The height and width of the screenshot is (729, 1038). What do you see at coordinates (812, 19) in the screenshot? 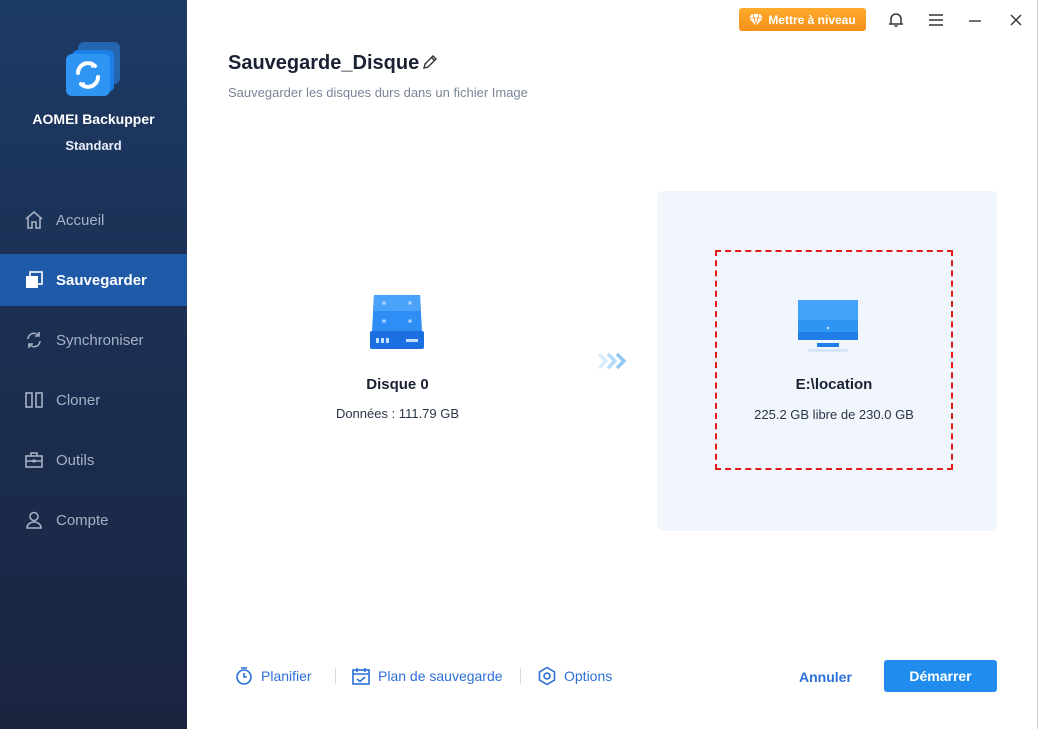
I see `upgrade-label: Mettre à niveau` at bounding box center [812, 19].